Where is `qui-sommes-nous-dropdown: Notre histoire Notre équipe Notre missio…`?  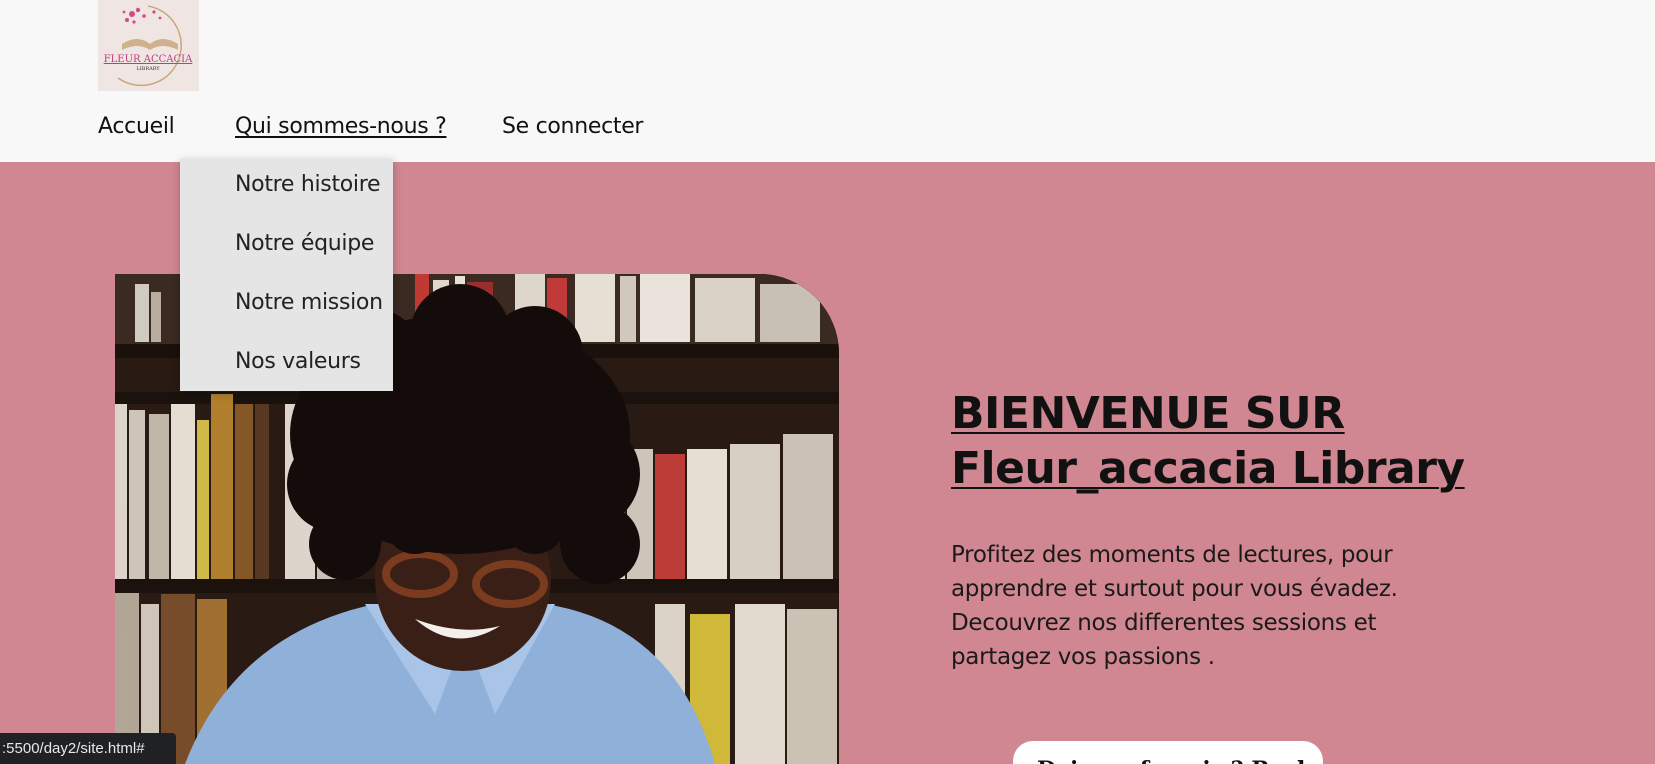
qui-sommes-nous-dropdown: Notre histoire Notre équipe Notre missio… is located at coordinates (286, 275).